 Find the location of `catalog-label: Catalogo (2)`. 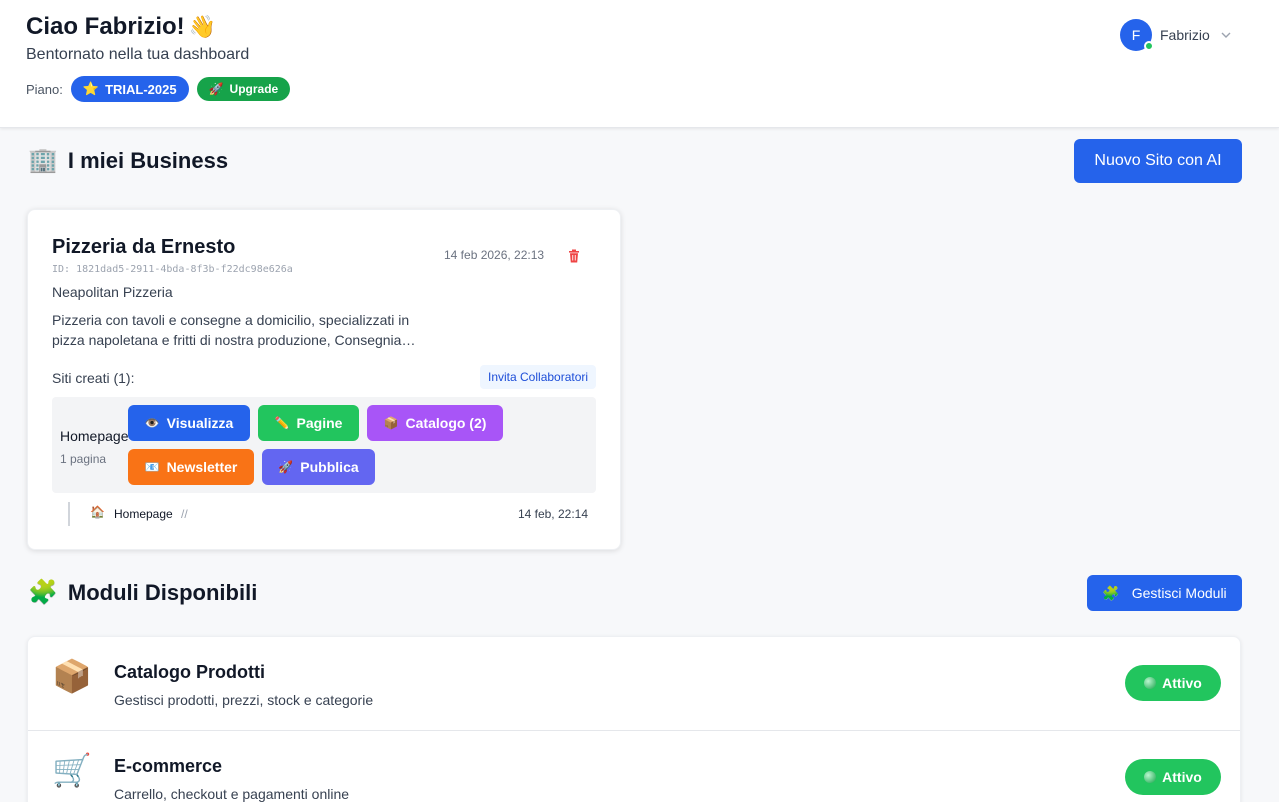

catalog-label: Catalogo (2) is located at coordinates (446, 423).